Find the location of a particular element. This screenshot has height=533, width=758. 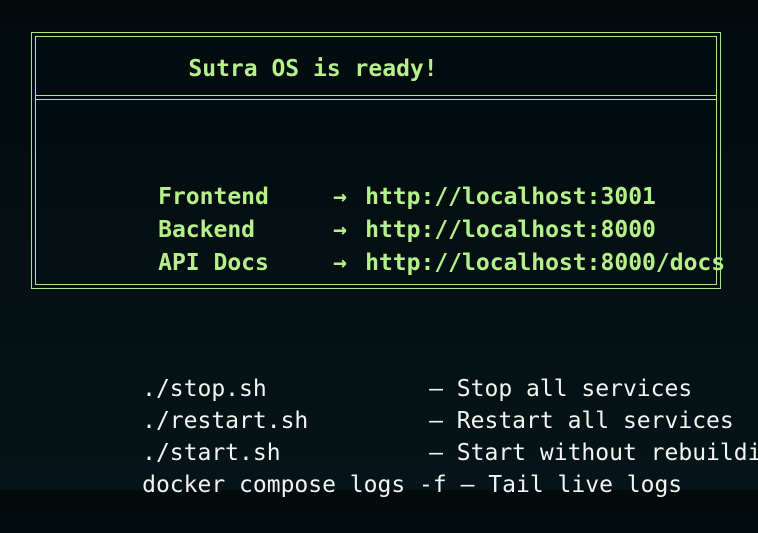

command-description: — Tail live logs is located at coordinates (571, 485).